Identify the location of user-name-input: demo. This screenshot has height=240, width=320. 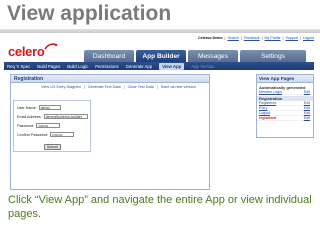
(49, 107).